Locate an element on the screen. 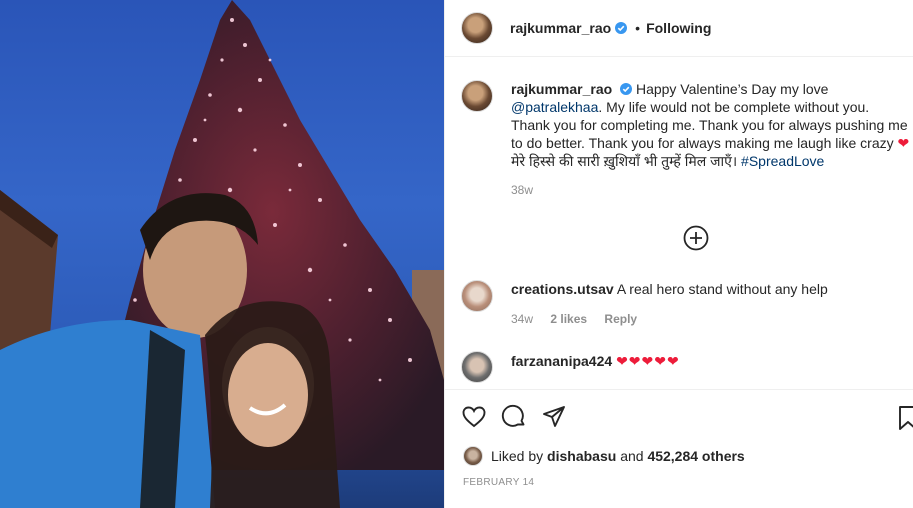 The image size is (913, 508). comment-time: 34w is located at coordinates (522, 319).